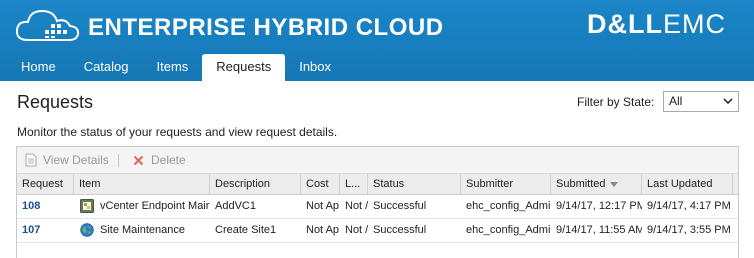 This screenshot has height=258, width=754. What do you see at coordinates (31, 160) in the screenshot?
I see `document-icon` at bounding box center [31, 160].